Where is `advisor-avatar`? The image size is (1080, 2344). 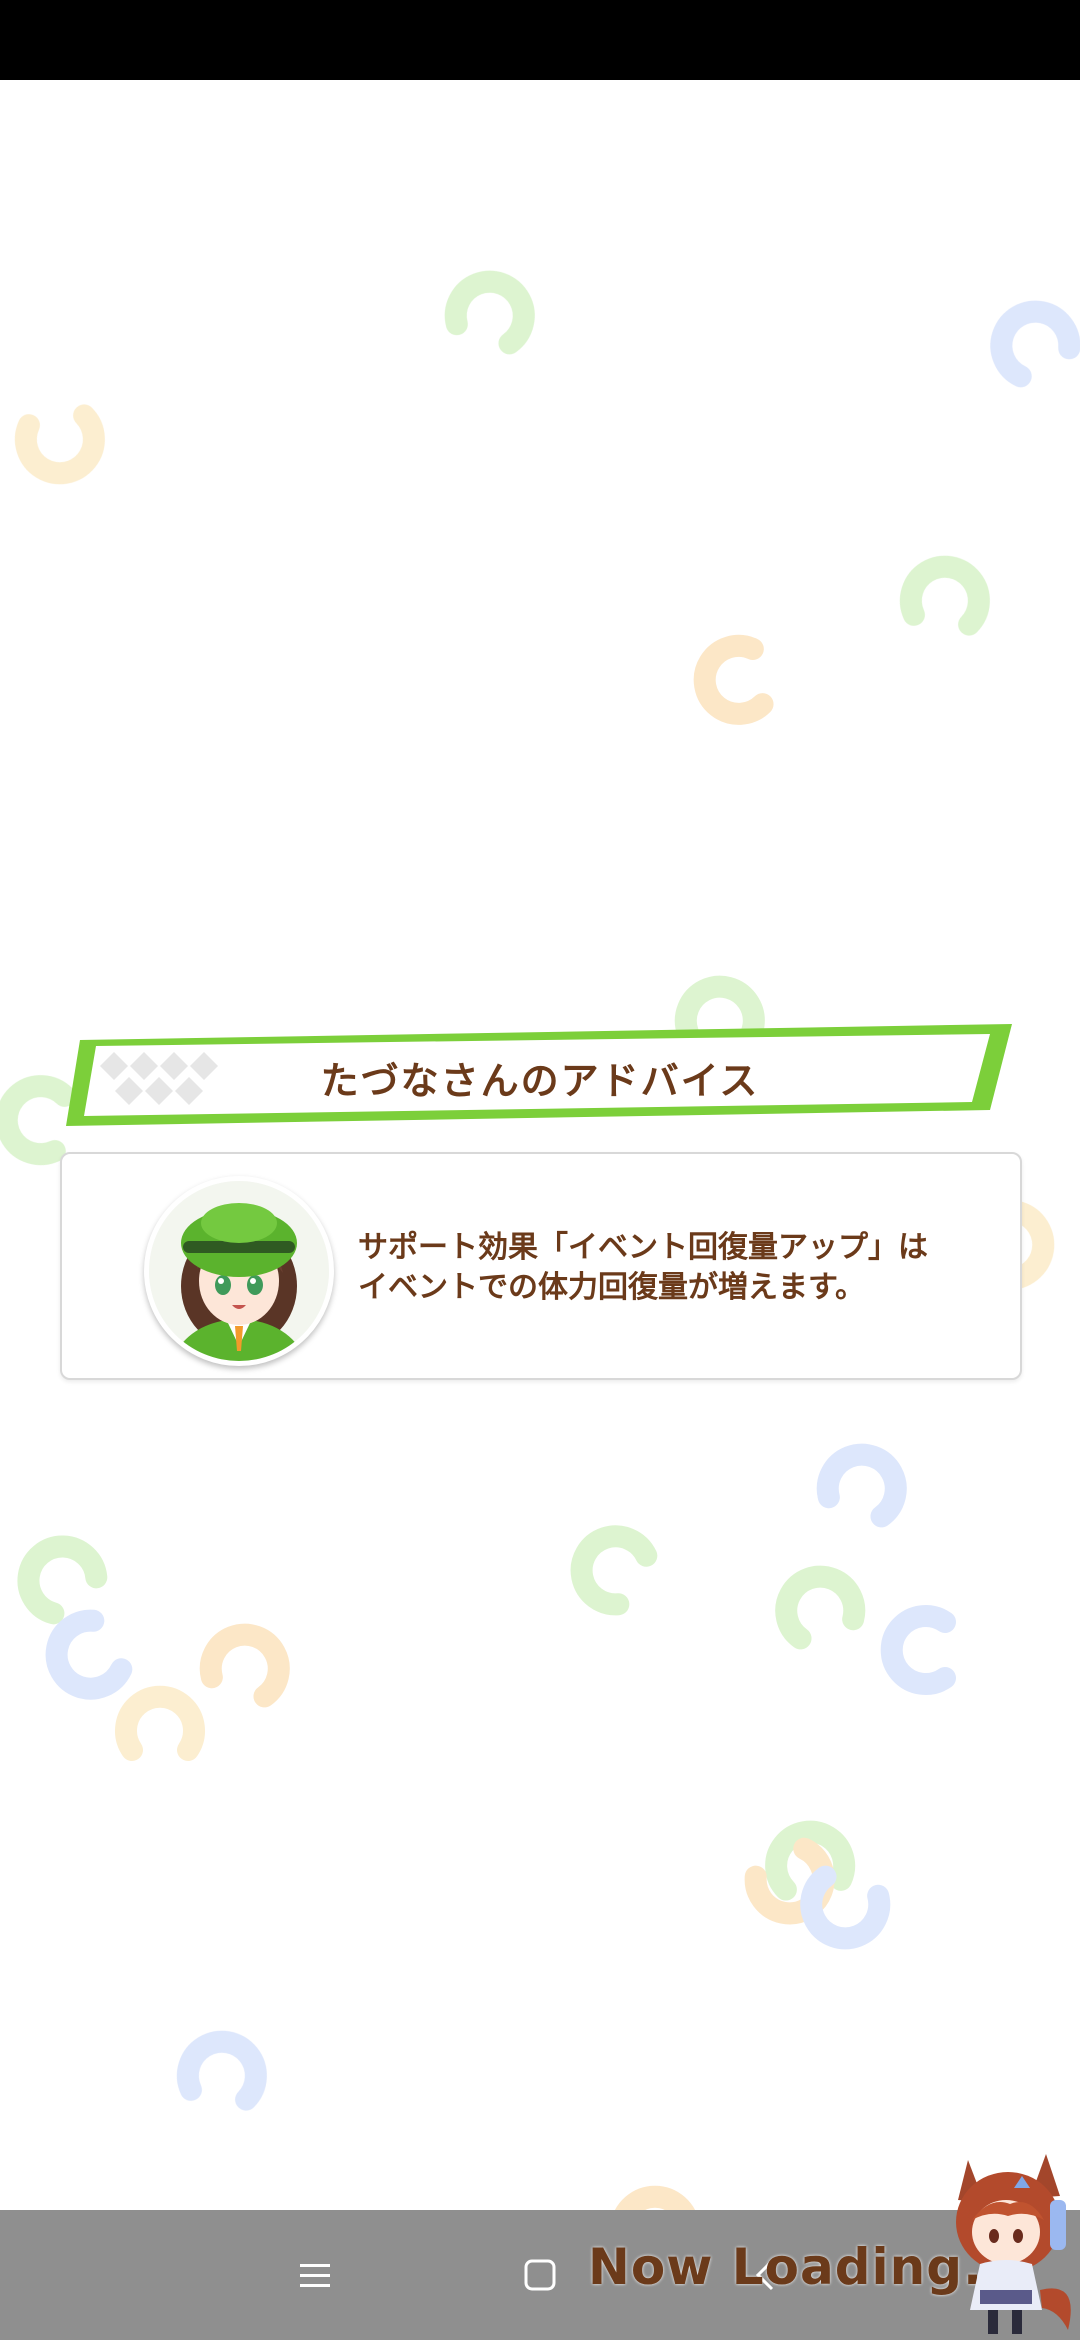
advisor-avatar is located at coordinates (239, 1271).